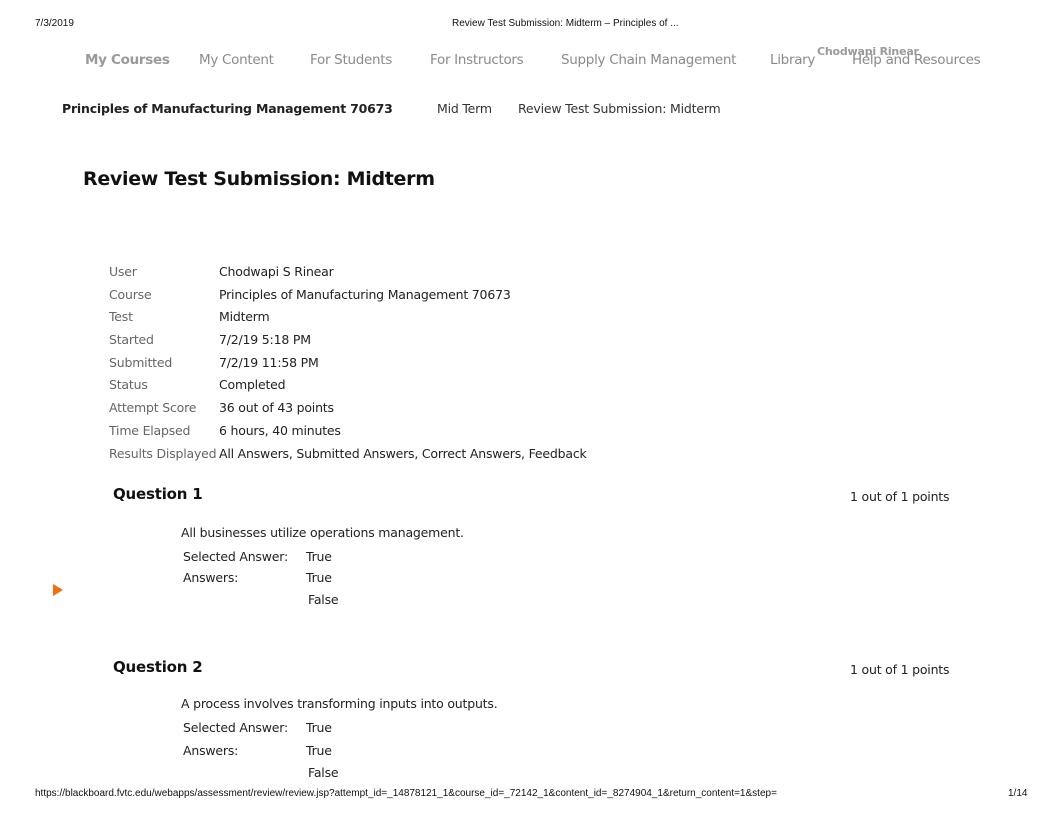  What do you see at coordinates (477, 60) in the screenshot?
I see `nav-for-instructors: For Instructors` at bounding box center [477, 60].